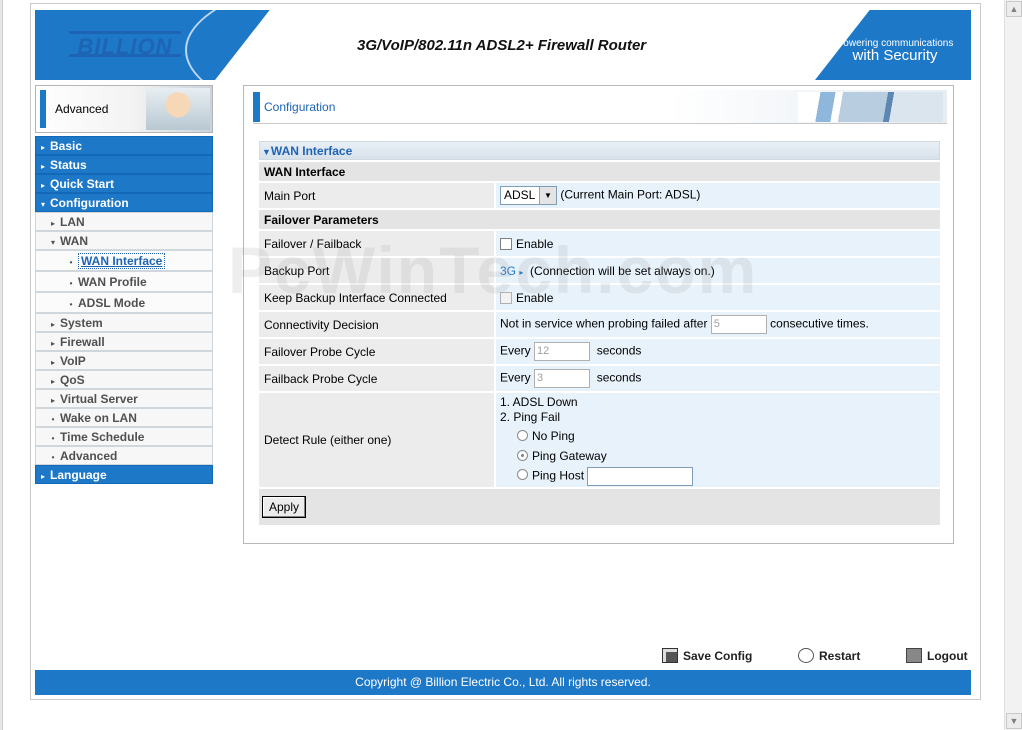 This screenshot has width=1022, height=730. Describe the element at coordinates (124, 322) in the screenshot. I see `sidebar-item-system: ▸ System` at that location.